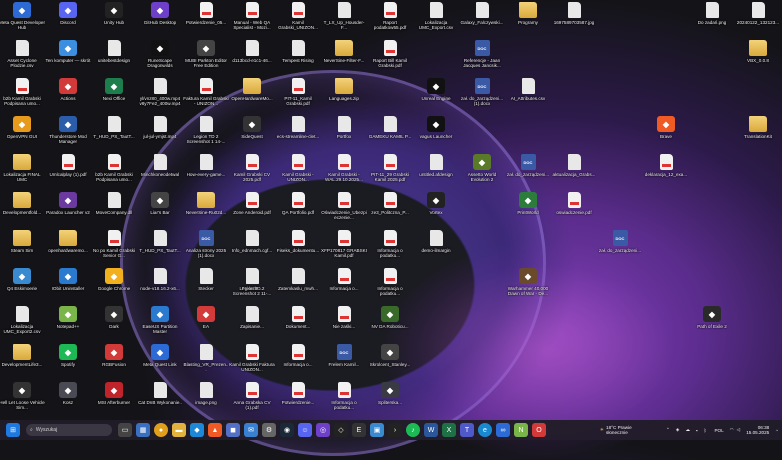 This screenshot has width=782, height=460. What do you see at coordinates (68, 279) in the screenshot?
I see `desktop-icon: ◆ IObit Uninstaller` at bounding box center [68, 279].